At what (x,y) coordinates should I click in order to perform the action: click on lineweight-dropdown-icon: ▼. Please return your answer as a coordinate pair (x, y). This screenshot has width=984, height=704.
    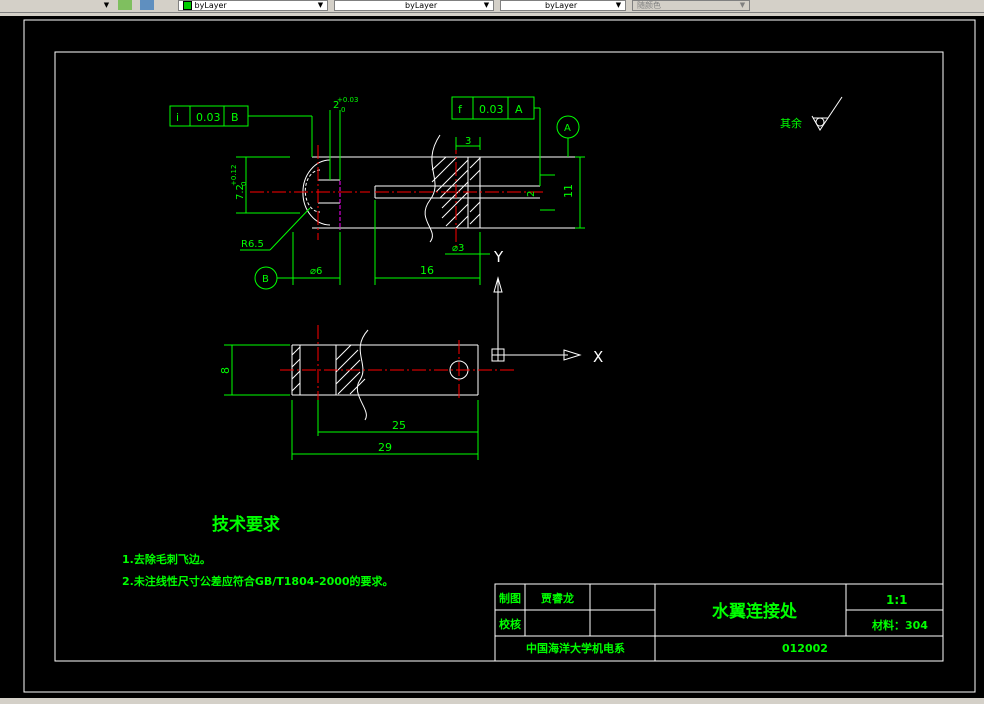
    Looking at the image, I should click on (618, 5).